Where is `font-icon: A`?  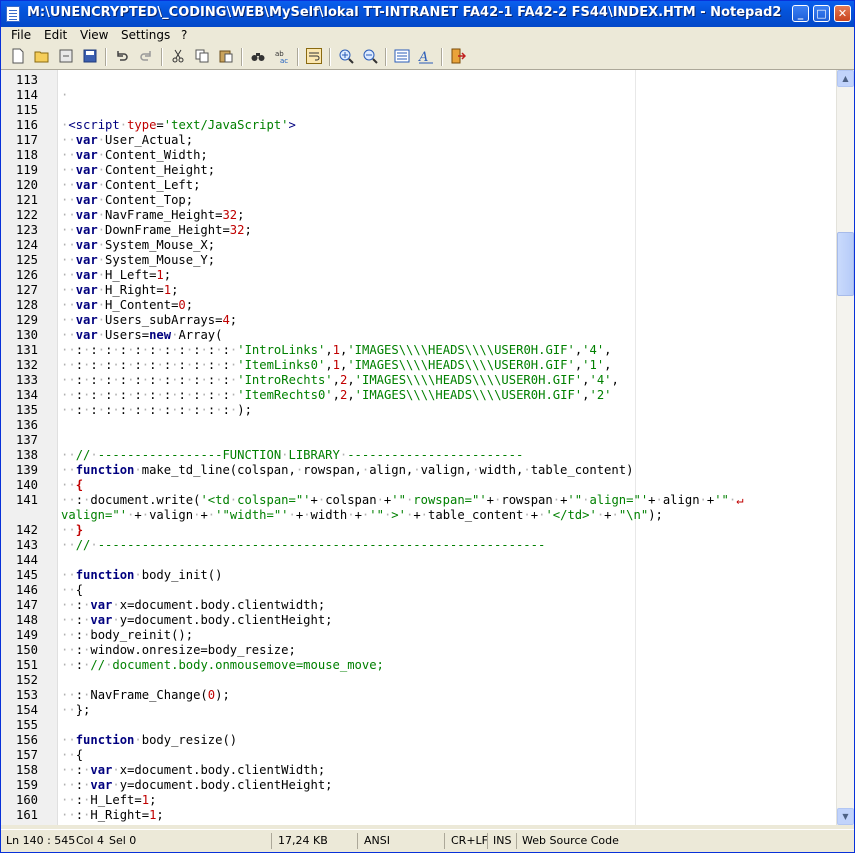
font-icon: A is located at coordinates (426, 56).